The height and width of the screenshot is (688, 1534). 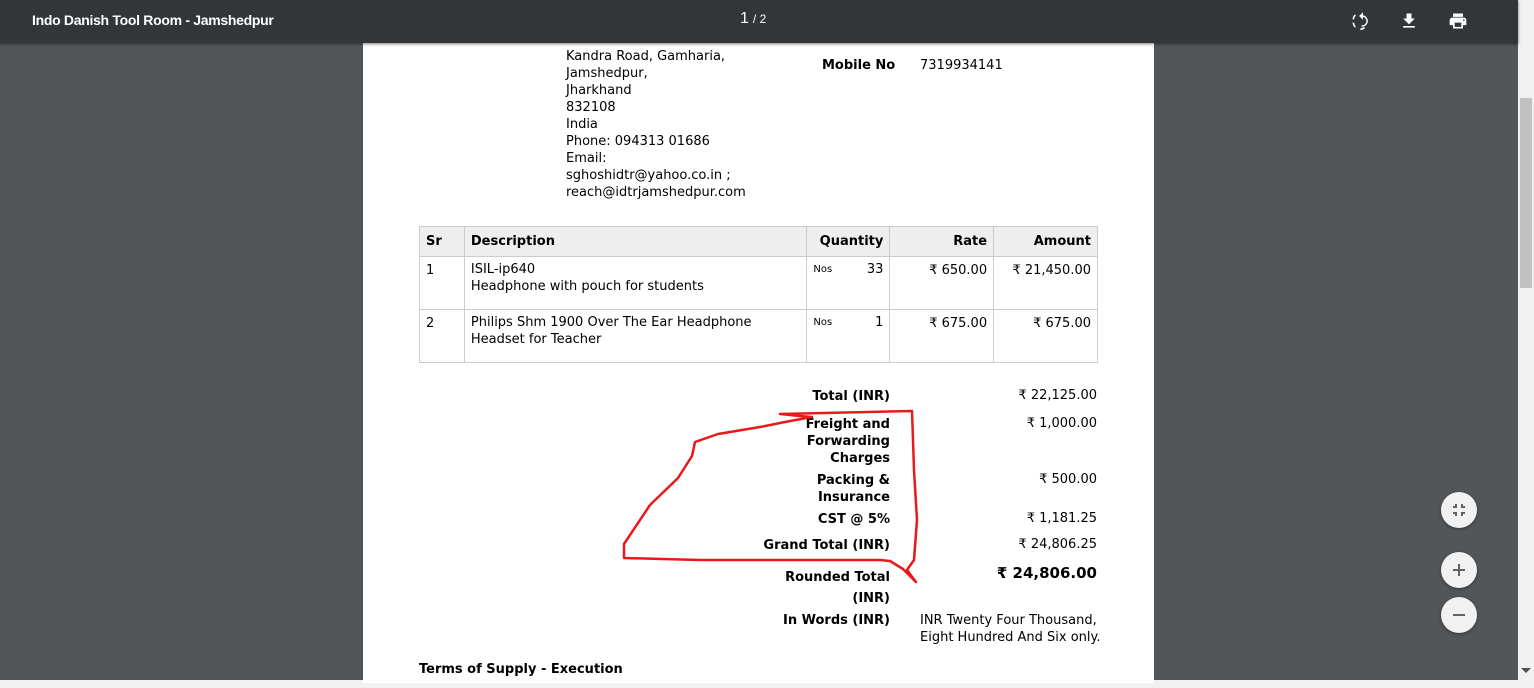 What do you see at coordinates (848, 283) in the screenshot?
I see `cell-quantity: Nos 33` at bounding box center [848, 283].